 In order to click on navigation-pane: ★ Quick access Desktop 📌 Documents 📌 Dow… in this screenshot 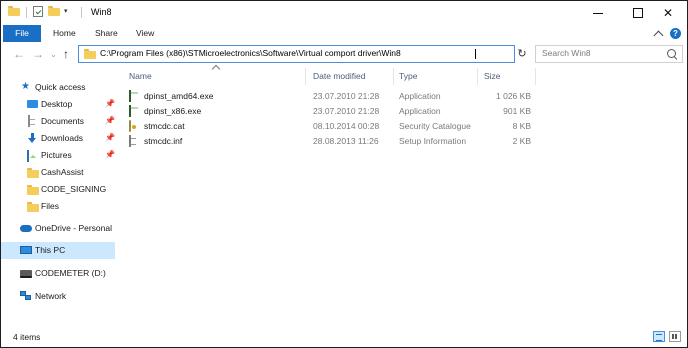, I will do `click(60, 196)`.